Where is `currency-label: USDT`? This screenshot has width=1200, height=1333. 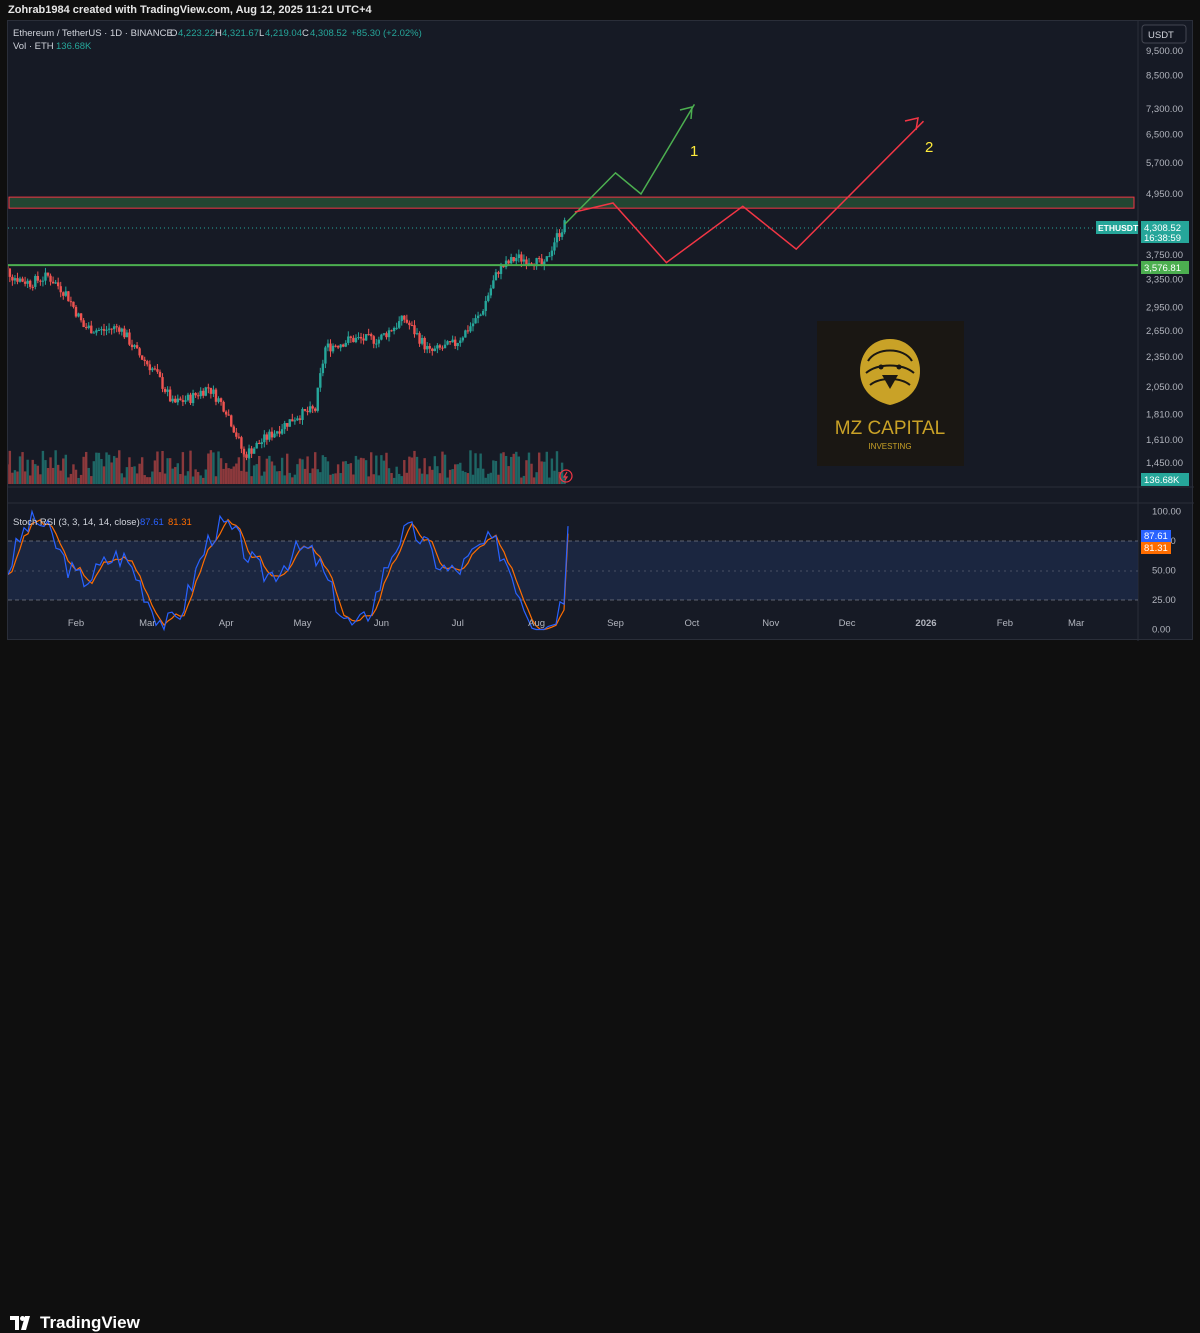
currency-label: USDT is located at coordinates (1161, 35).